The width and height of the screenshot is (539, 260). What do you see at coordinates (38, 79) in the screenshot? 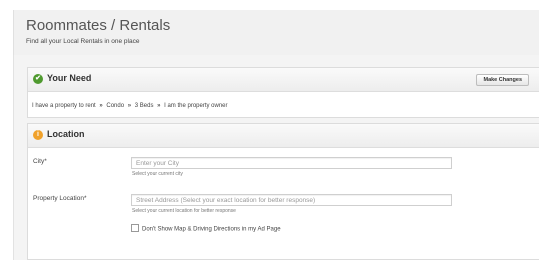
I see `check-circle-icon: ✔` at bounding box center [38, 79].